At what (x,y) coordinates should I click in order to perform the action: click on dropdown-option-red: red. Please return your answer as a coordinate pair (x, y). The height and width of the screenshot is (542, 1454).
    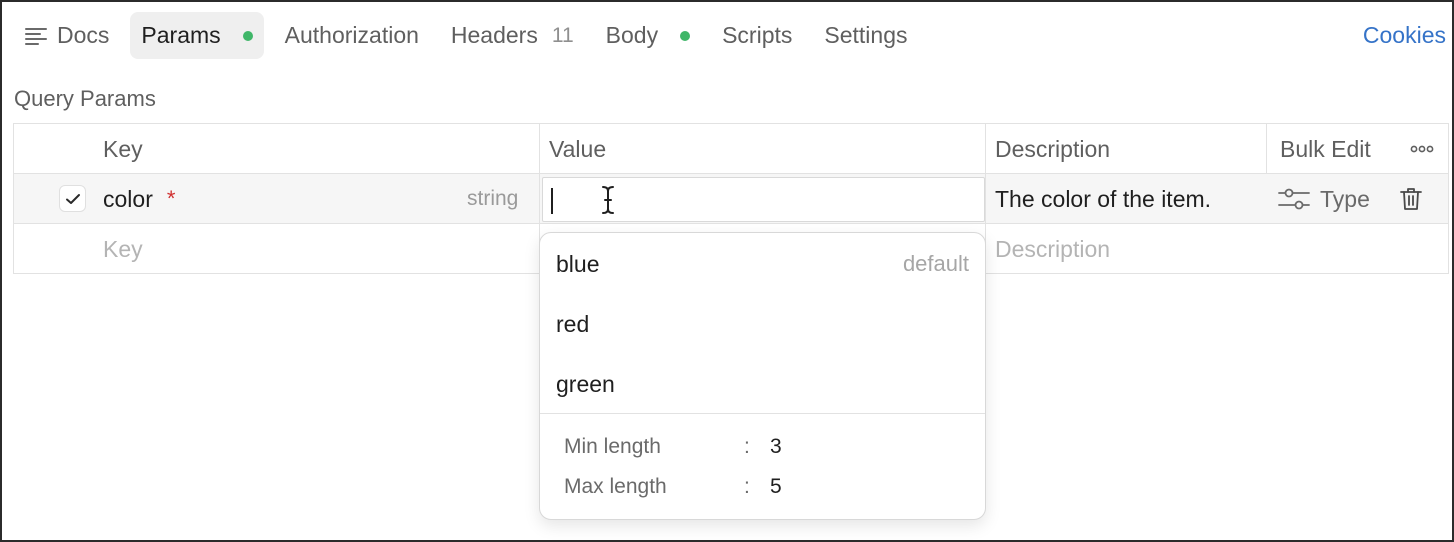
    Looking at the image, I should click on (762, 324).